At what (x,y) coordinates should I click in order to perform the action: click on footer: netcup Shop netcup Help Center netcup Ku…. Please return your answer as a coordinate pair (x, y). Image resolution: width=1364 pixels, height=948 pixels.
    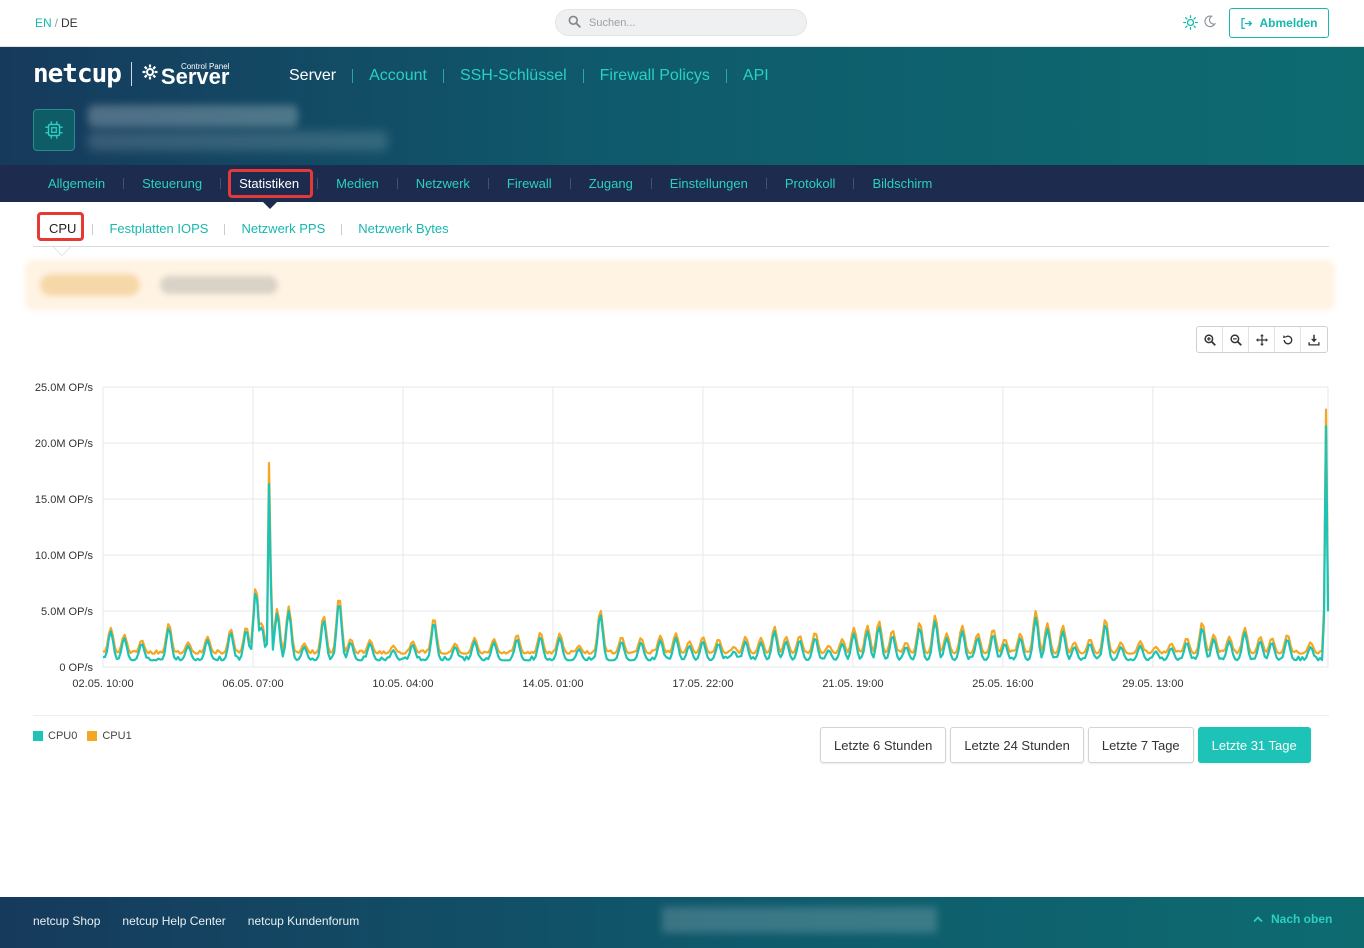
    Looking at the image, I should click on (682, 922).